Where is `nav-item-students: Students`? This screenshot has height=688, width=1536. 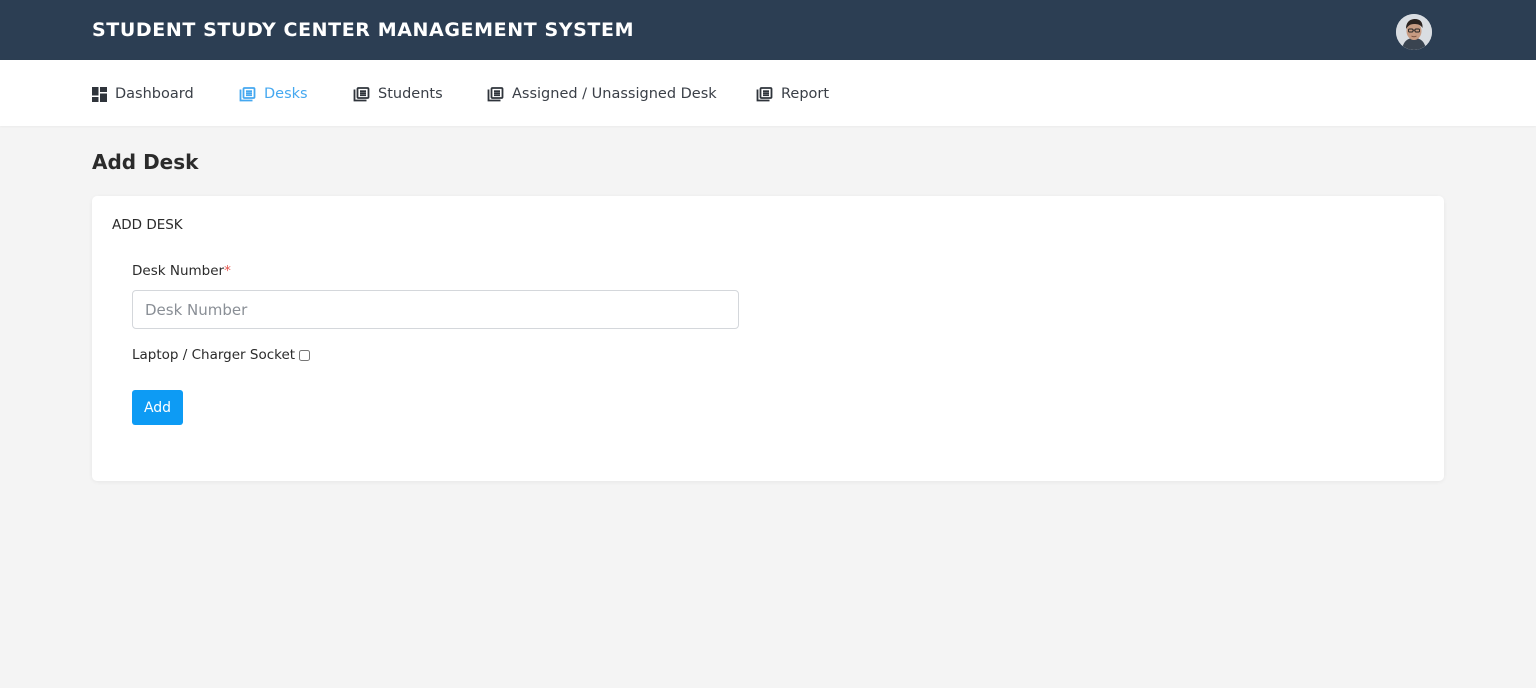
nav-item-students: Students is located at coordinates (398, 94).